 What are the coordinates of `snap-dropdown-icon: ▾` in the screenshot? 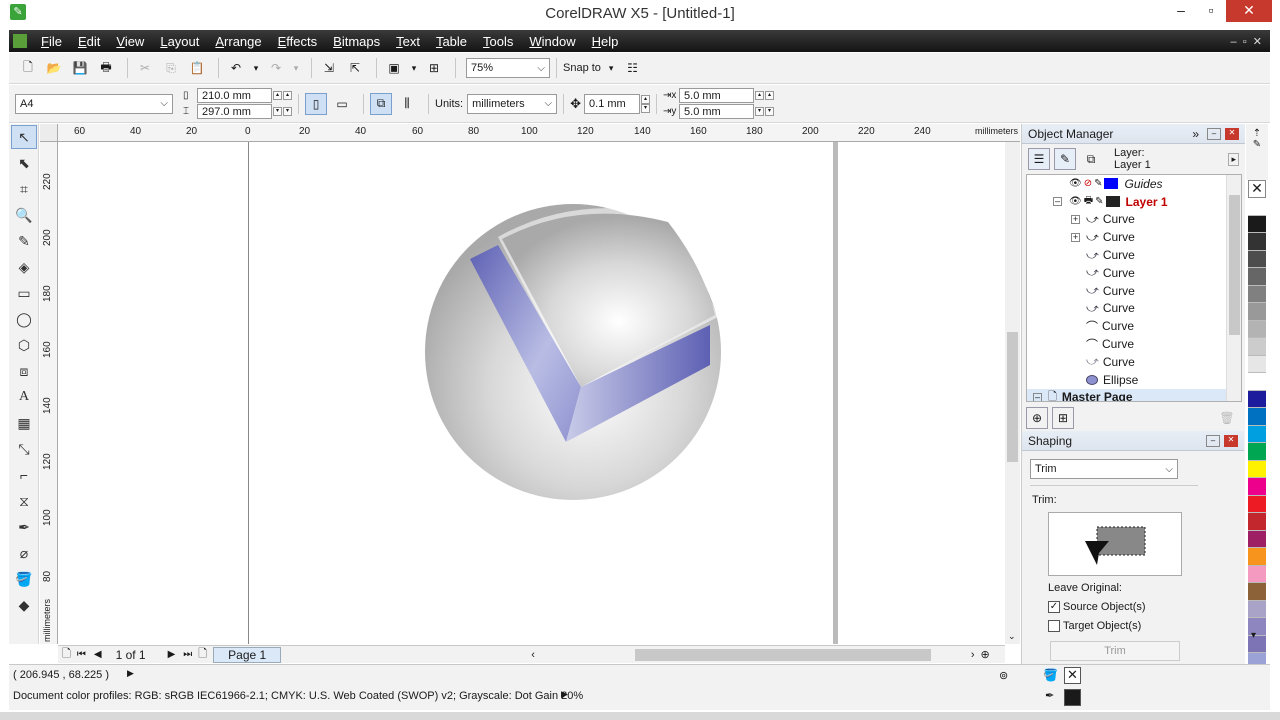 It's located at (611, 68).